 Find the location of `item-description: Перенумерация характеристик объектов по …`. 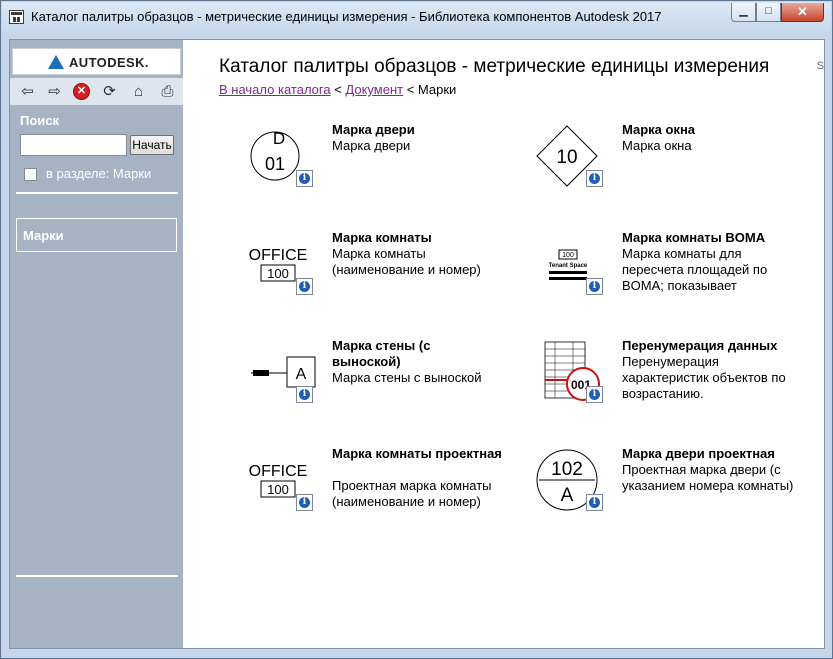

item-description: Перенумерация характеристик объектов по … is located at coordinates (704, 377).